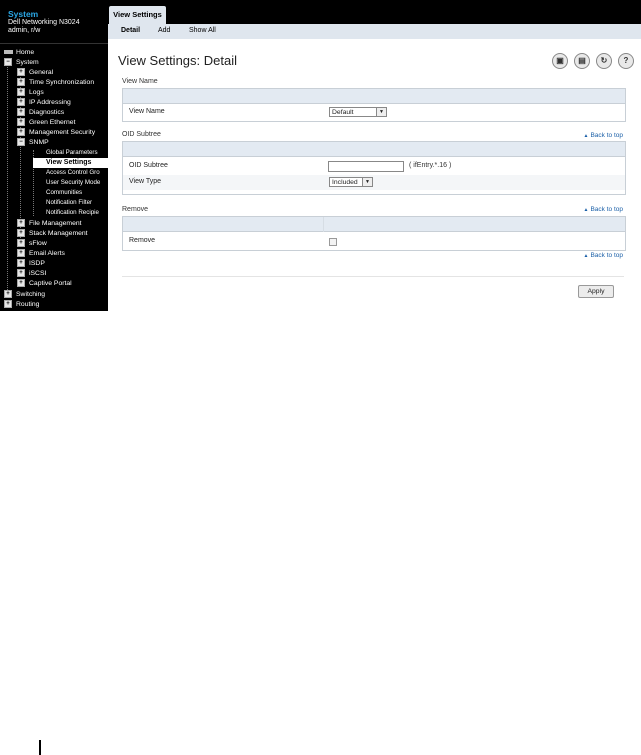 This screenshot has width=641, height=755. Describe the element at coordinates (358, 112) in the screenshot. I see `view-name-select: Default ▼` at that location.